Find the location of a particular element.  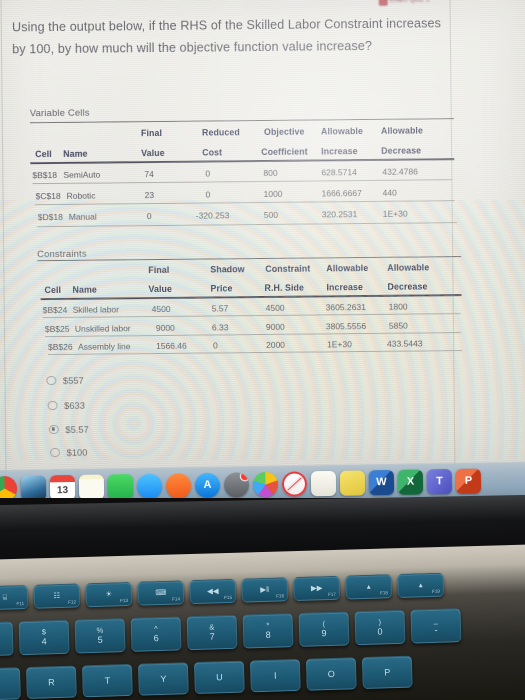

photos-icon is located at coordinates (265, 484).